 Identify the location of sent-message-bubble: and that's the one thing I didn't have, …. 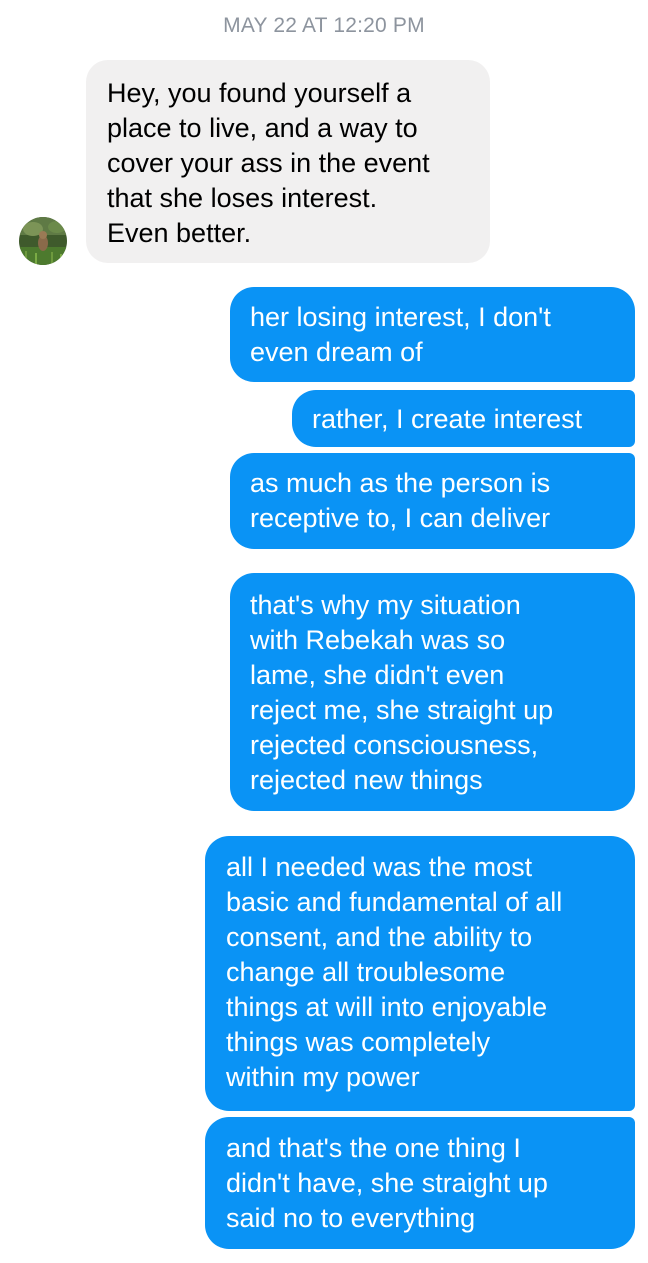
(420, 1183).